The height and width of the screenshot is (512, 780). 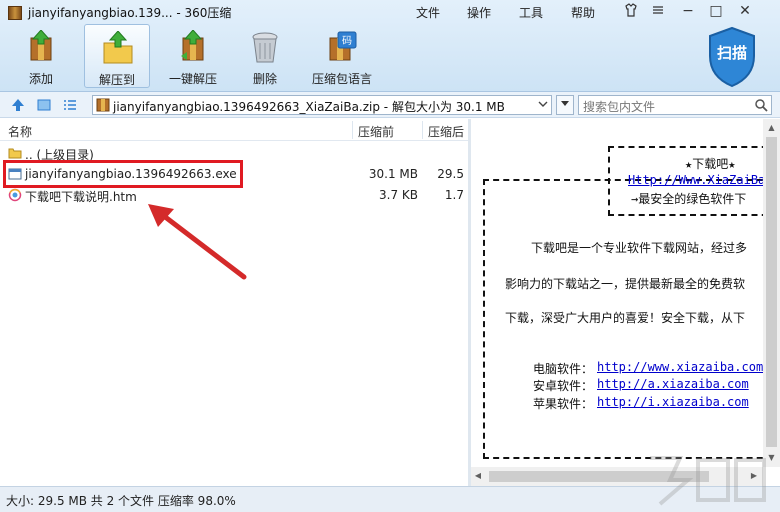 I want to click on maximize-button: □, so click(x=716, y=11).